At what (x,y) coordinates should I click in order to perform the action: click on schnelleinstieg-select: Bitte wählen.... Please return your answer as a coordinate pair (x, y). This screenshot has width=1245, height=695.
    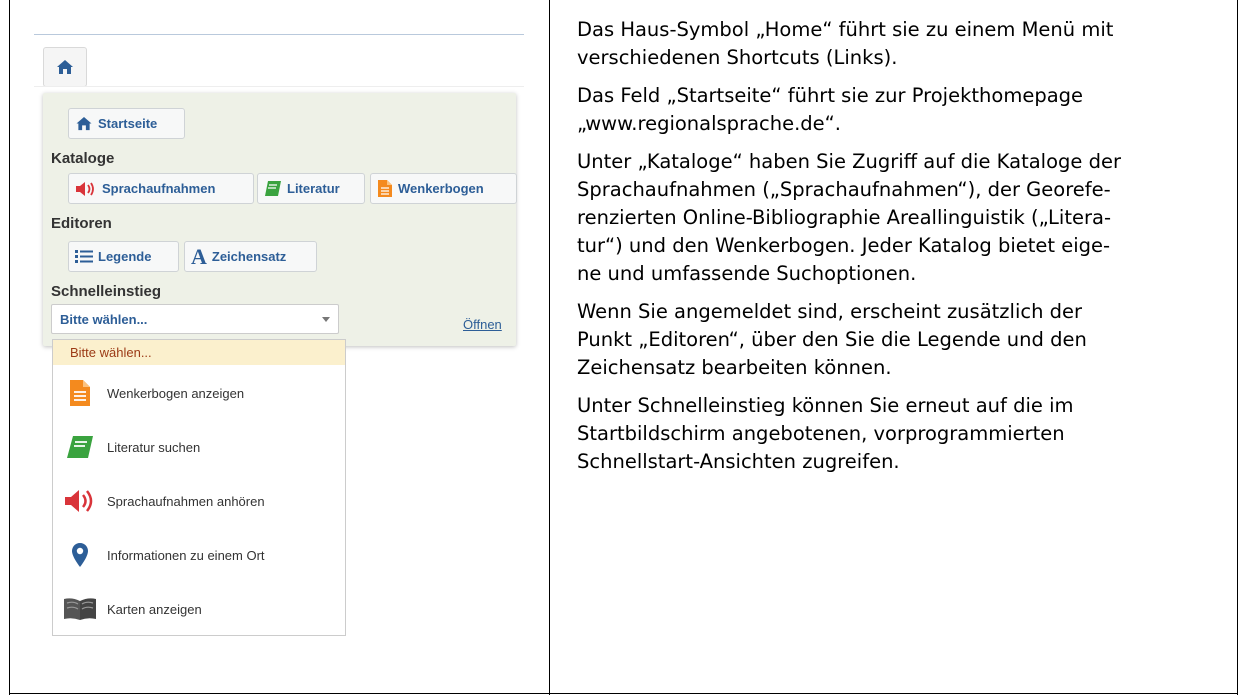
    Looking at the image, I should click on (195, 319).